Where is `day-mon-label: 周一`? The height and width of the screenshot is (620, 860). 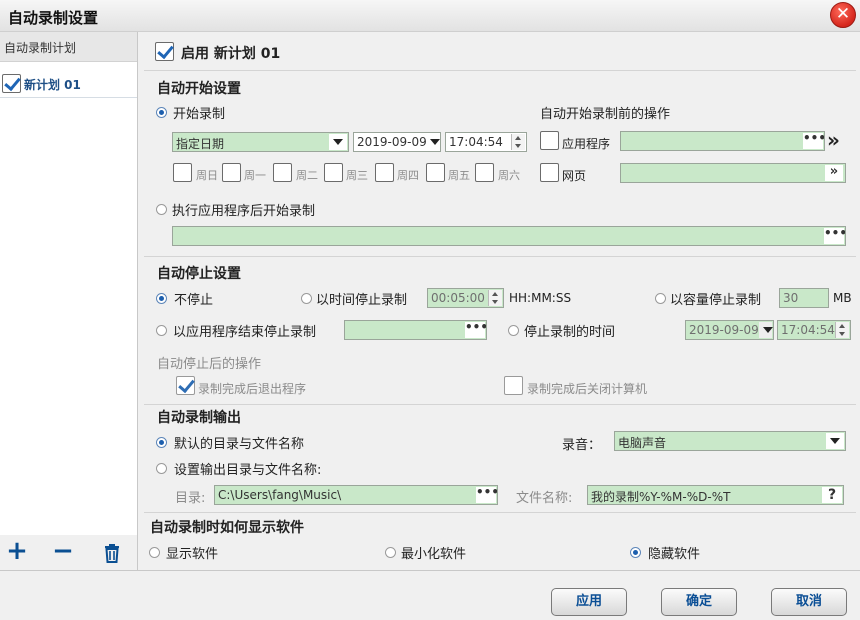
day-mon-label: 周一 is located at coordinates (255, 175).